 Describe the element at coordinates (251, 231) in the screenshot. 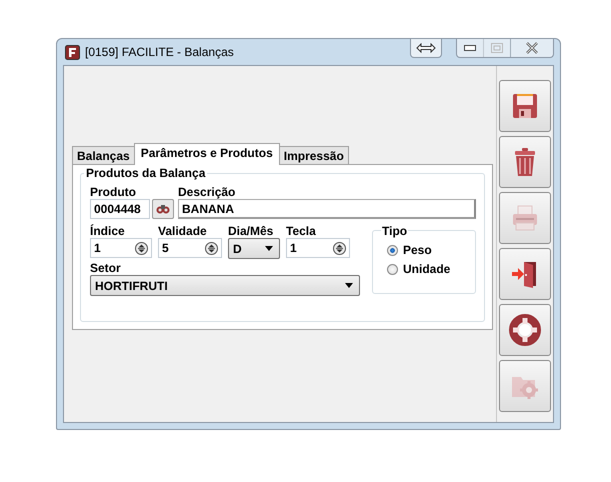

I see `field-label: Dia/Mês` at that location.